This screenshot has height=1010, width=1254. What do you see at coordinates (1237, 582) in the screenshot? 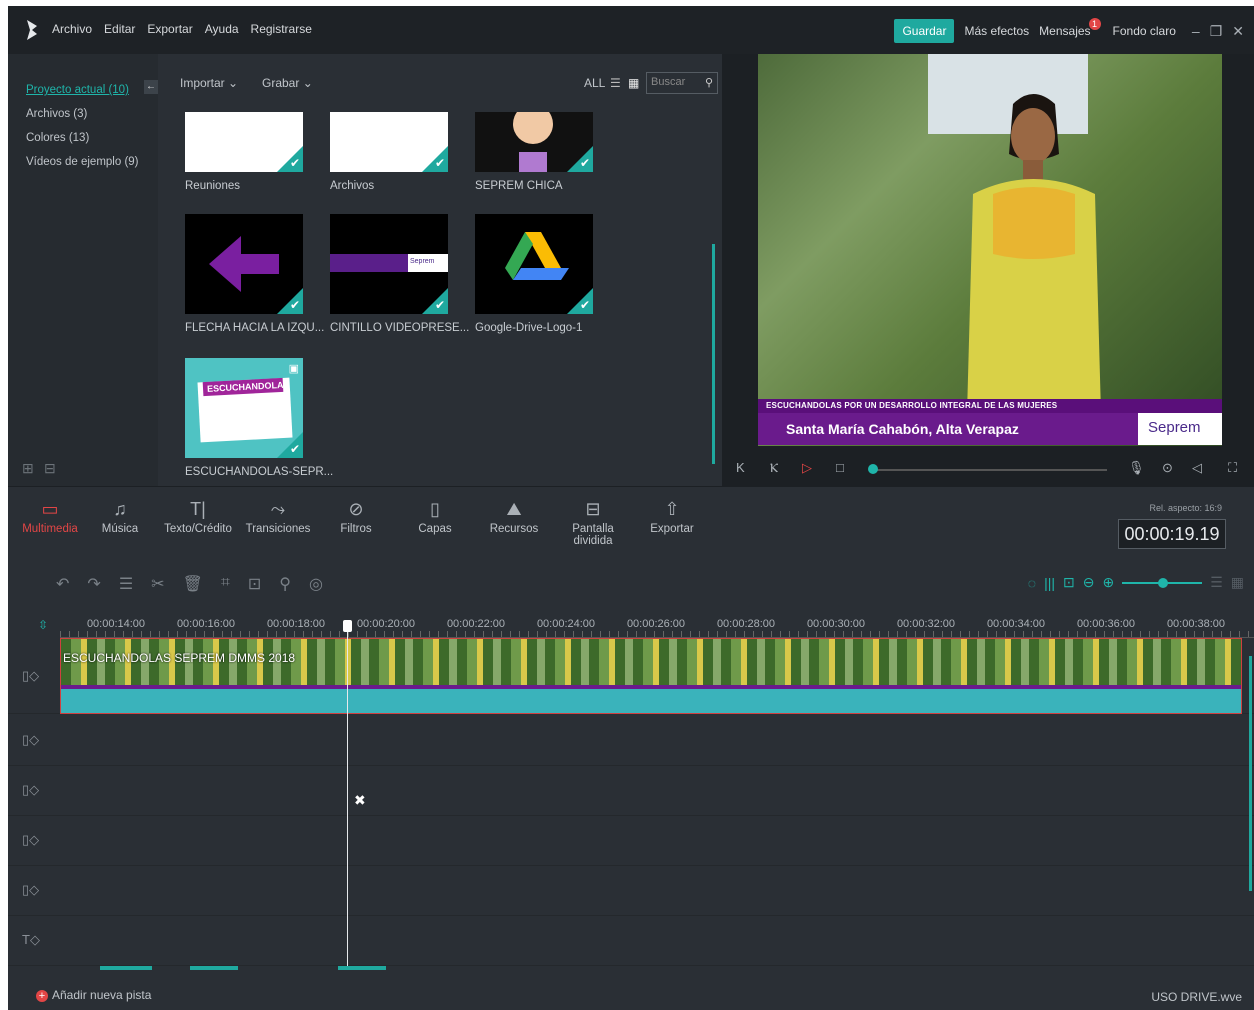
I see `grid-icon: ▦` at bounding box center [1237, 582].